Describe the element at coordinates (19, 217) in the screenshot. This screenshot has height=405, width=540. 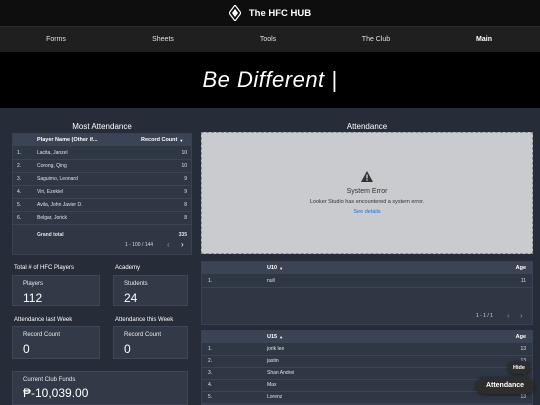
I see `row-index: 6.` at that location.